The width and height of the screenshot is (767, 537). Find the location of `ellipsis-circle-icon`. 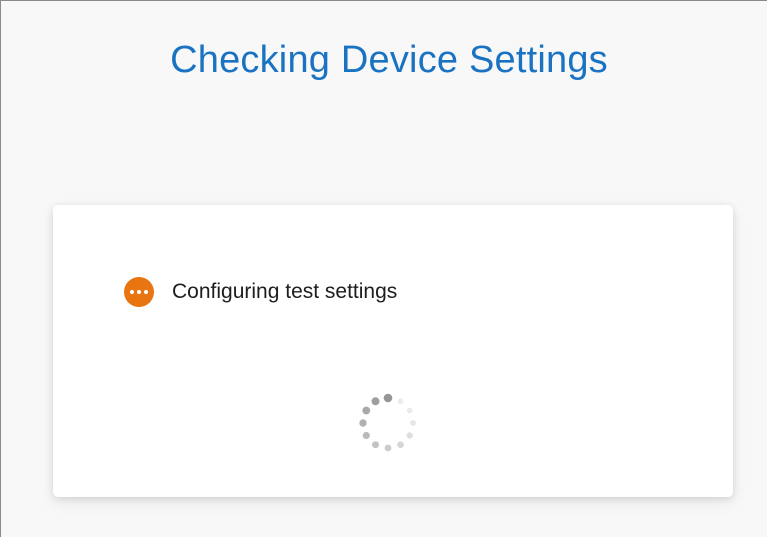

ellipsis-circle-icon is located at coordinates (139, 292).